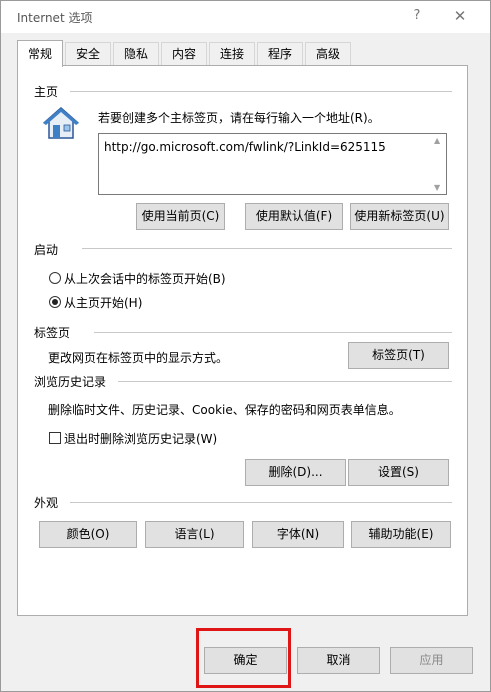  I want to click on radio-last-session-label: 从上次会话中的标签页开始(B), so click(145, 279).